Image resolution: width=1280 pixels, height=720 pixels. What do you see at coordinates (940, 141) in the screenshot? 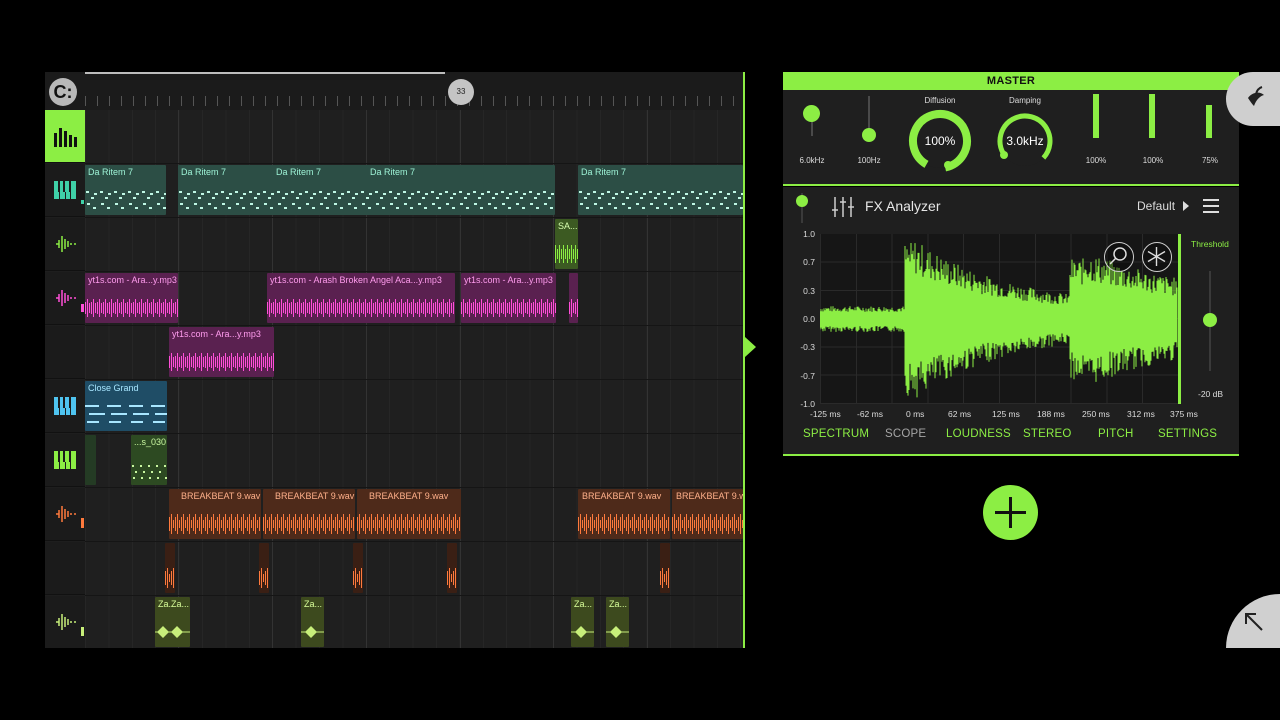
I see `diffusion-knob: 100%` at bounding box center [940, 141].